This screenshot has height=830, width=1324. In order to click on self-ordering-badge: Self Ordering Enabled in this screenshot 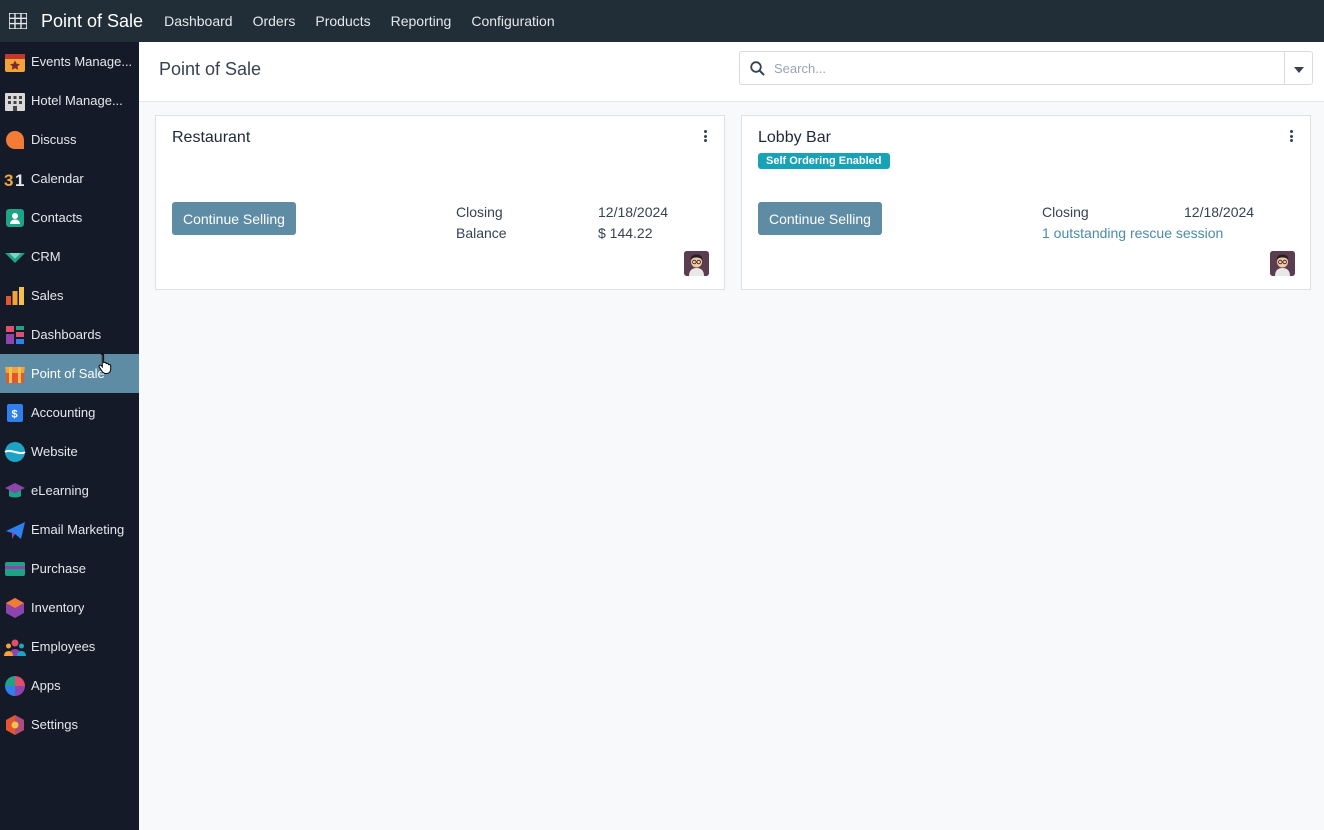, I will do `click(824, 161)`.